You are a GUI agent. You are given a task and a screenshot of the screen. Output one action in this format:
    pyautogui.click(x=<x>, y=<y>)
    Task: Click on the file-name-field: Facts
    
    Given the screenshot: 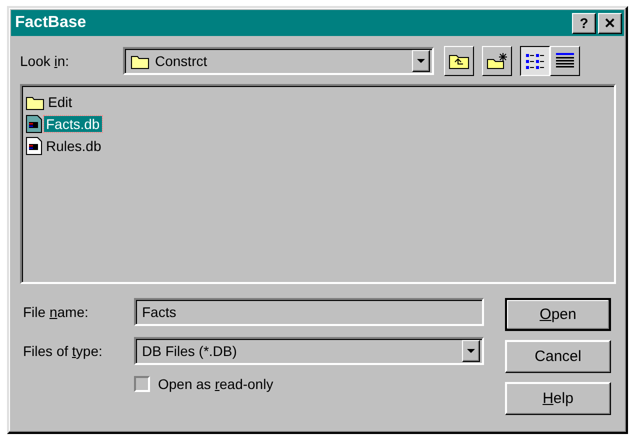 What is the action you would take?
    pyautogui.click(x=309, y=312)
    